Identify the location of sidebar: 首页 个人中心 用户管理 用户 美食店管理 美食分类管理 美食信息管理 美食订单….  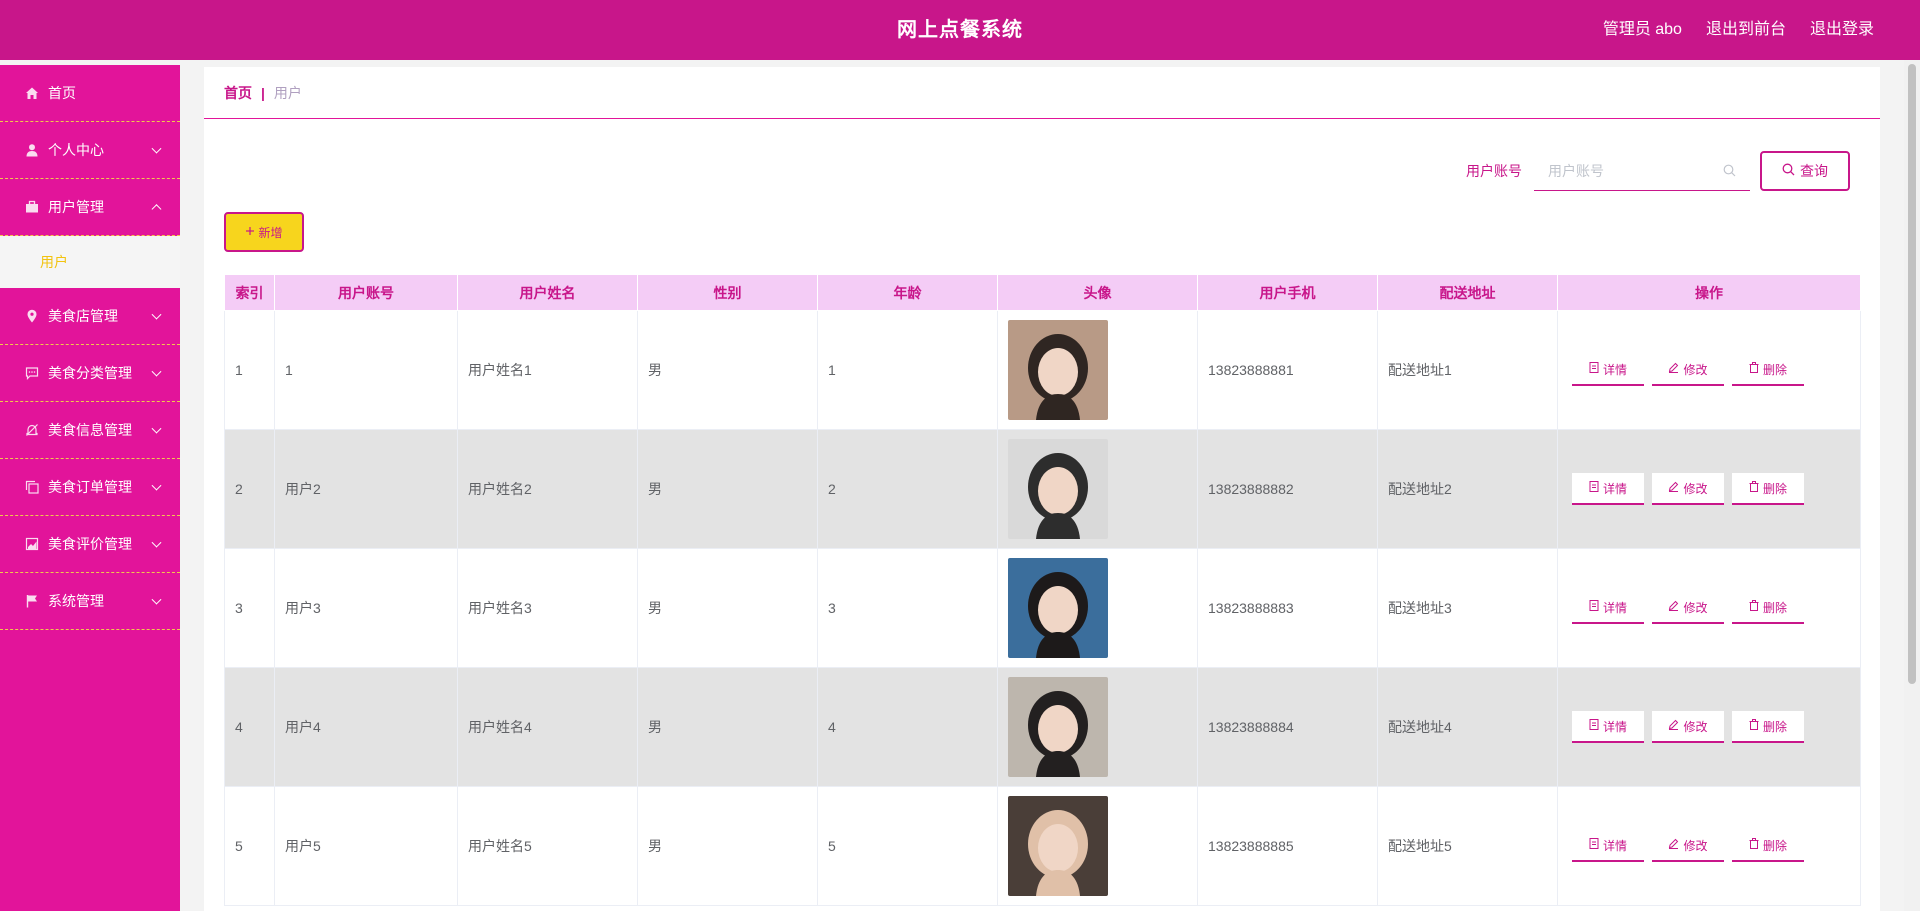
(90, 488).